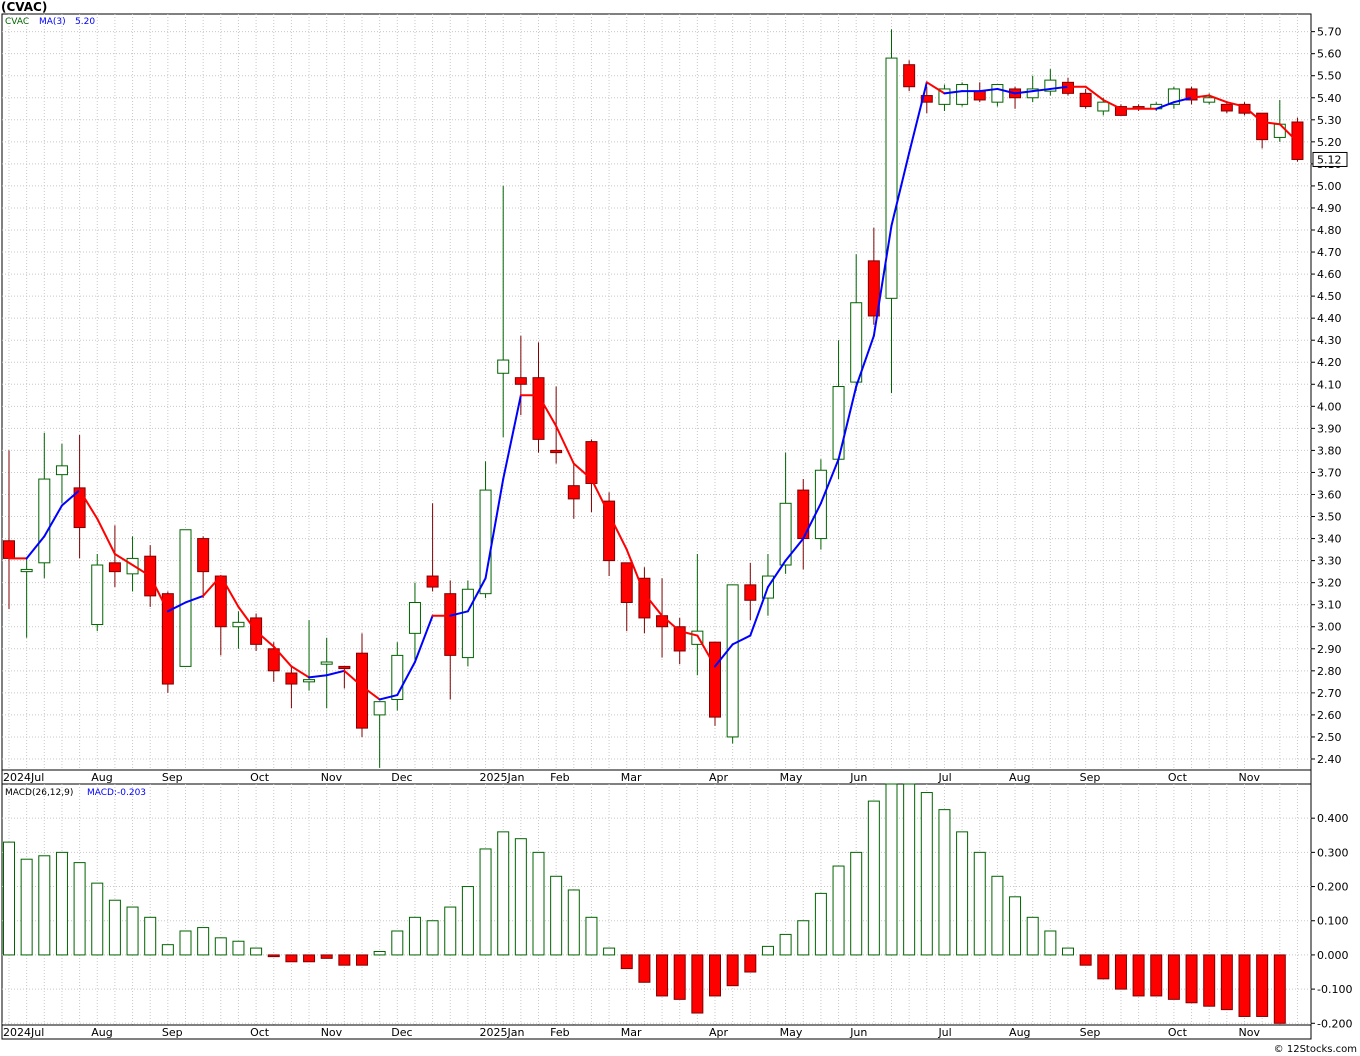 The image size is (1360, 1056). What do you see at coordinates (23, 777) in the screenshot?
I see `price-x-label: 2024Jul` at bounding box center [23, 777].